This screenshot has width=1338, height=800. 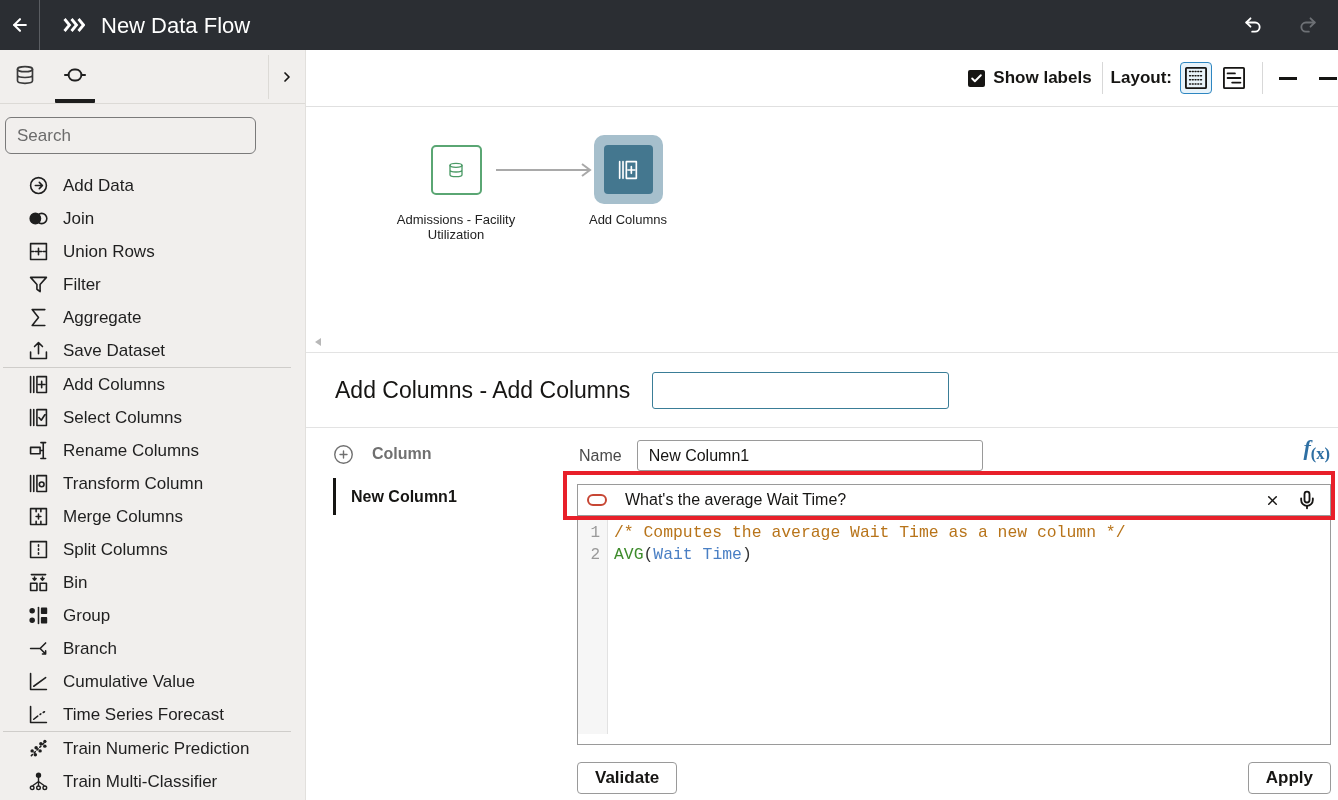 I want to click on name-input: New Column1, so click(x=809, y=455).